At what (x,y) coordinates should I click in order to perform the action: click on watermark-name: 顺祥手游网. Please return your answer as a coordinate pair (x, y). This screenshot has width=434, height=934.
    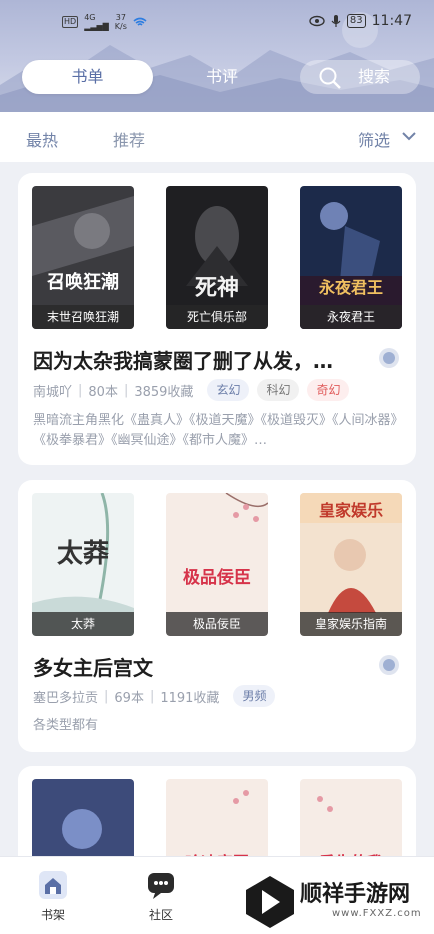
    Looking at the image, I should click on (355, 894).